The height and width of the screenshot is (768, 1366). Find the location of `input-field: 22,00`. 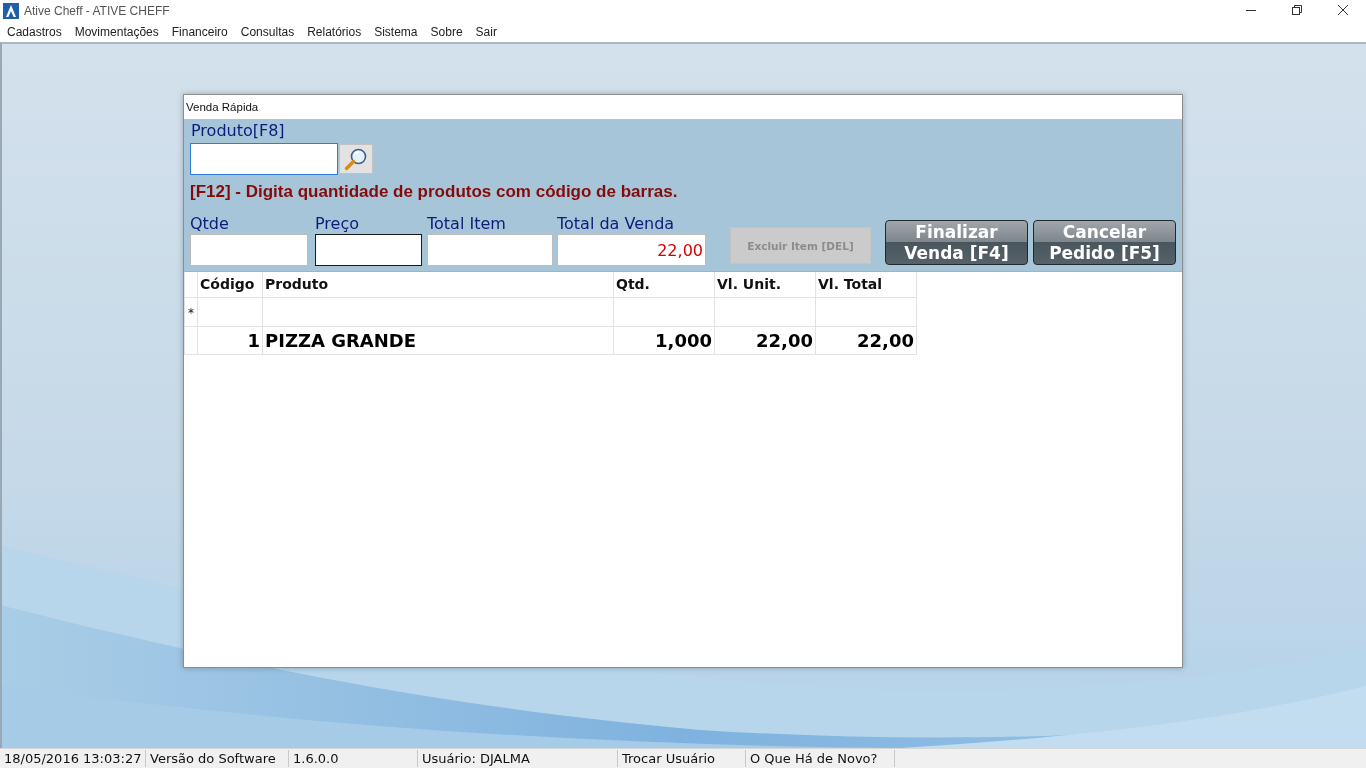

input-field: 22,00 is located at coordinates (631, 250).